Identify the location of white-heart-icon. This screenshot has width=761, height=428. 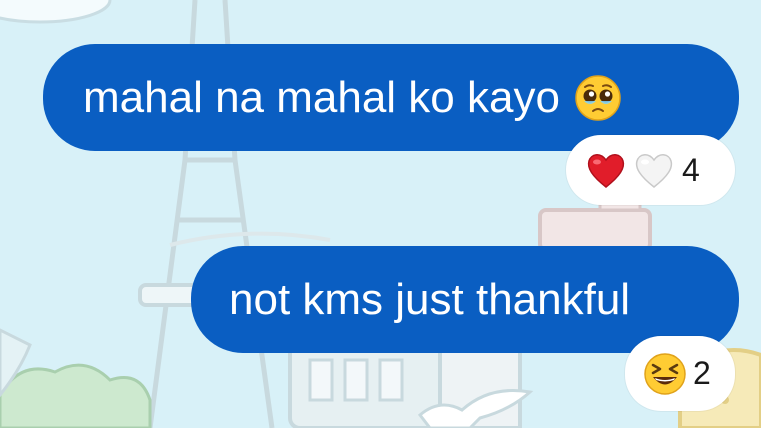
(654, 171).